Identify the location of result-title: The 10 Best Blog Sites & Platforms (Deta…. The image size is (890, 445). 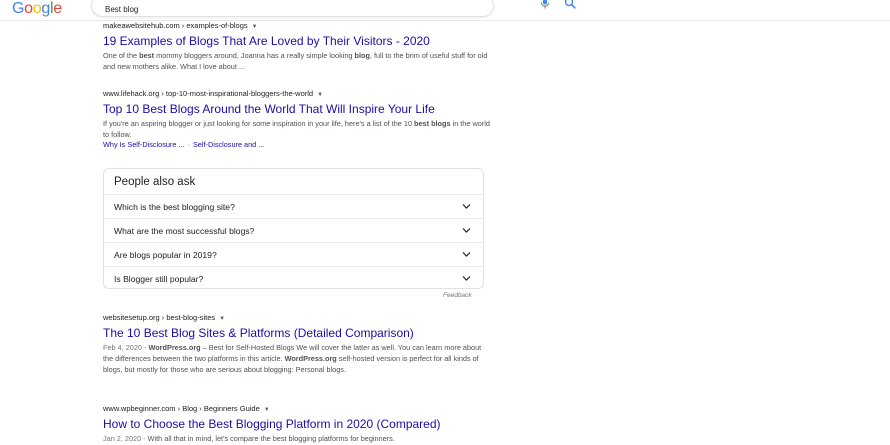
(298, 333).